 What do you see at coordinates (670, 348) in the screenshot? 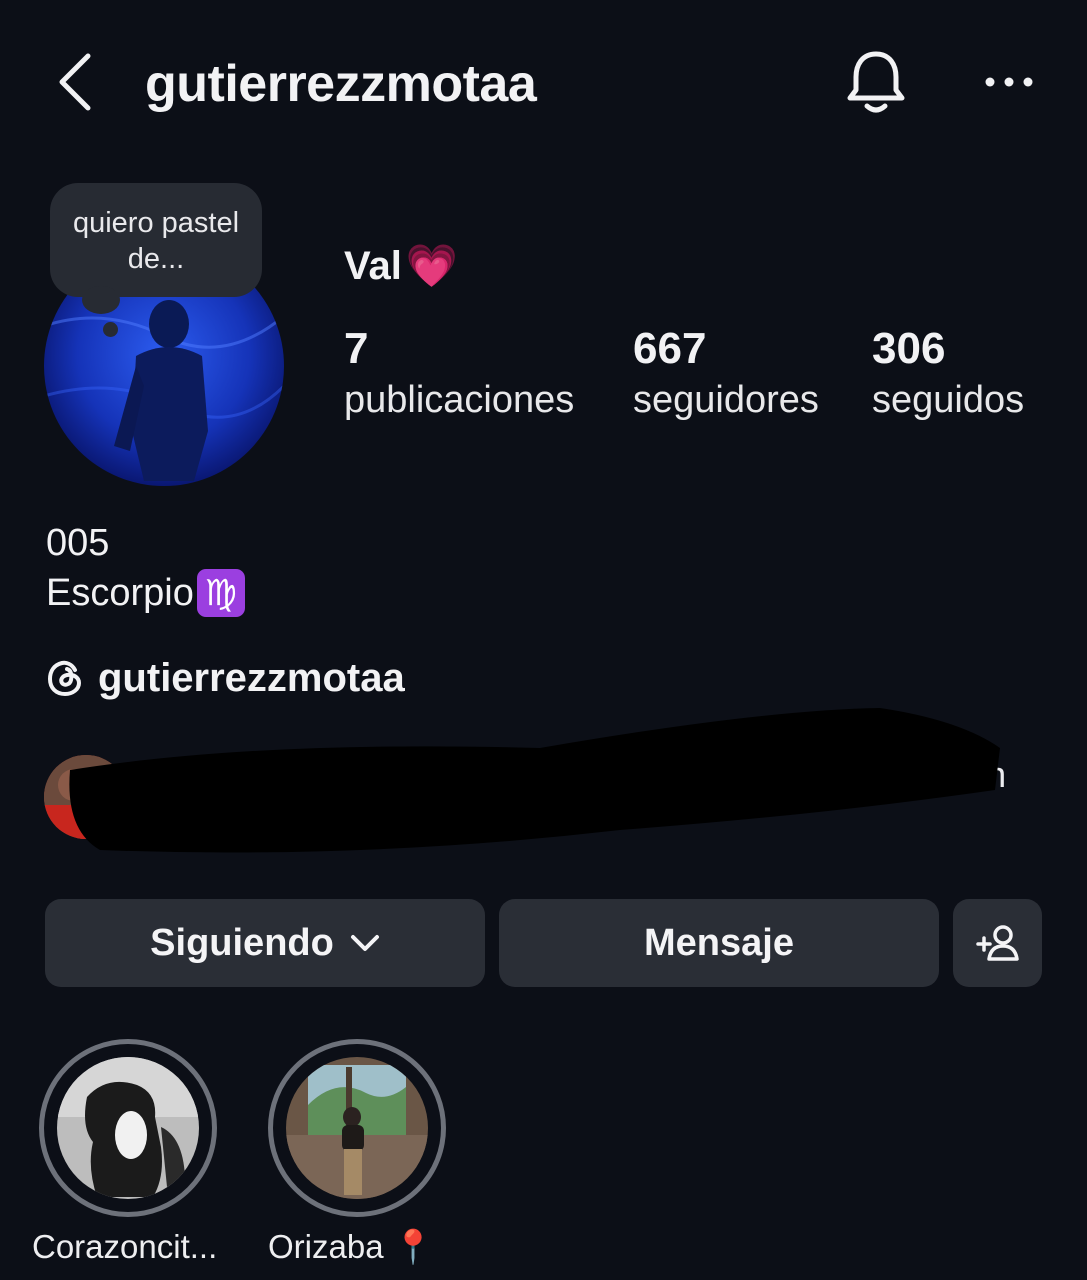
I see `followers-count-value: 667` at bounding box center [670, 348].